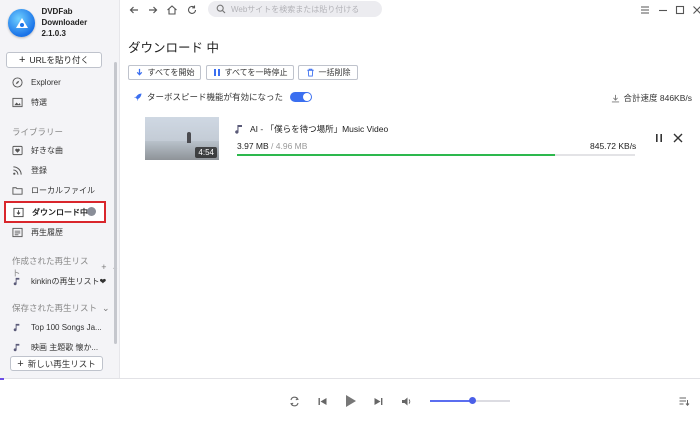 The image size is (700, 423). I want to click on new-playlist-button: + 新しい再生リスト, so click(56, 363).